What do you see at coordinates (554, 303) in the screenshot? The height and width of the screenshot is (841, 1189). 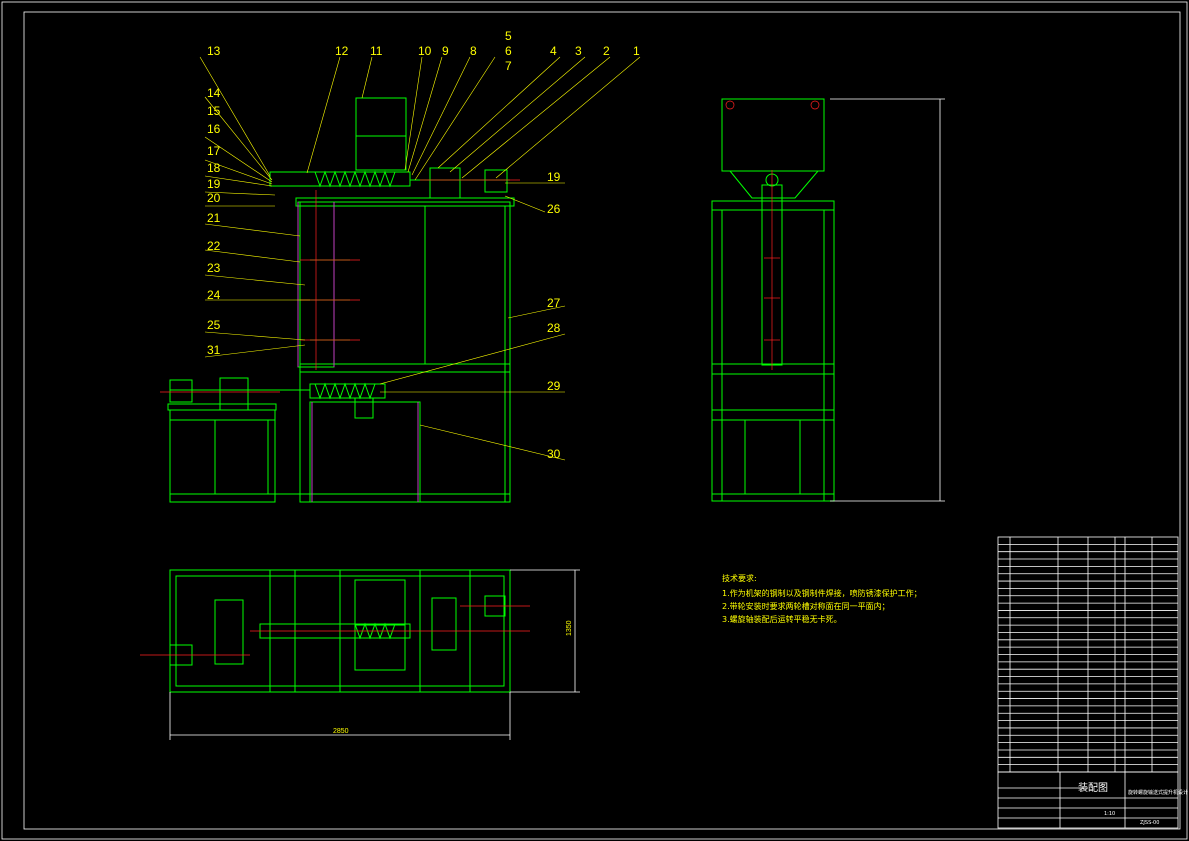 I see `label-27: 27` at bounding box center [554, 303].